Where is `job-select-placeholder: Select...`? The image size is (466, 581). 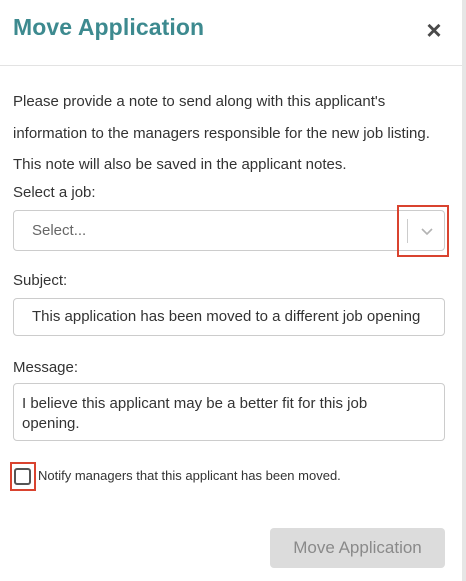
job-select-placeholder: Select... is located at coordinates (59, 230).